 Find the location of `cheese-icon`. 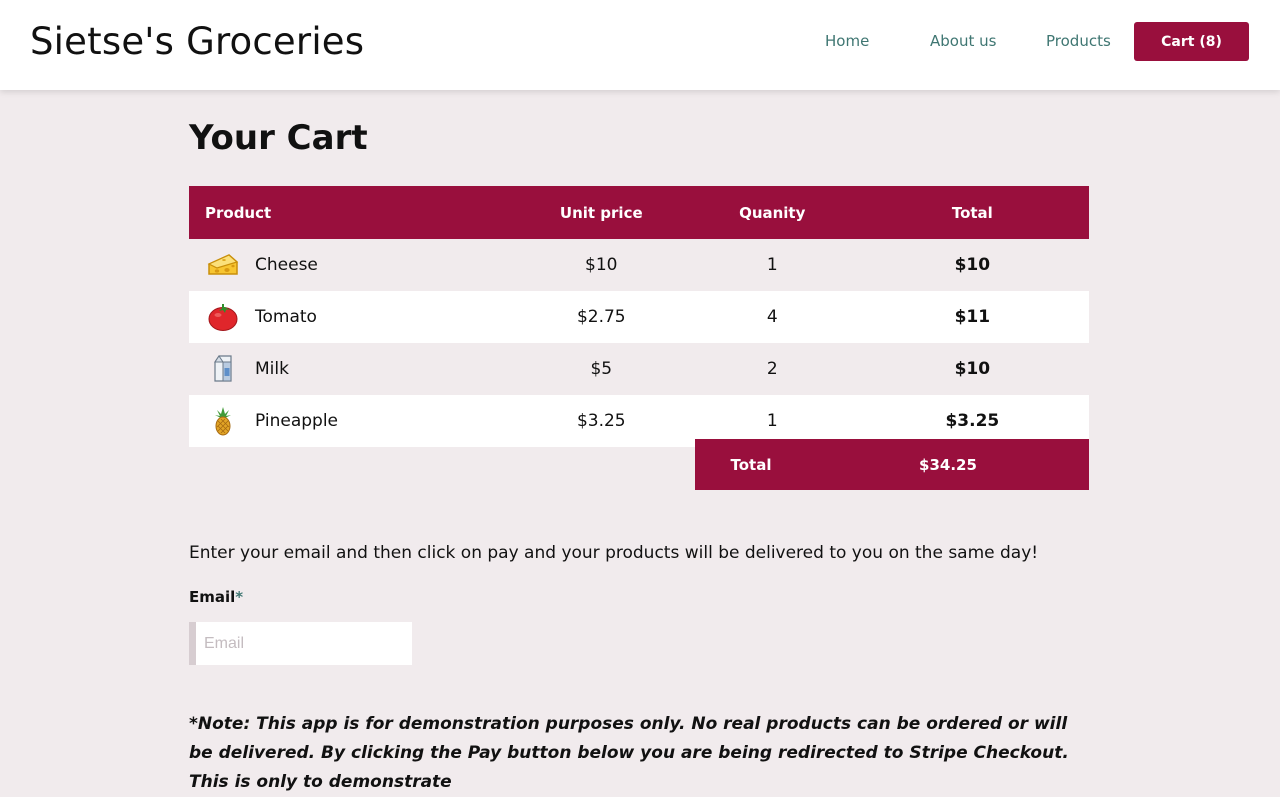

cheese-icon is located at coordinates (223, 265).